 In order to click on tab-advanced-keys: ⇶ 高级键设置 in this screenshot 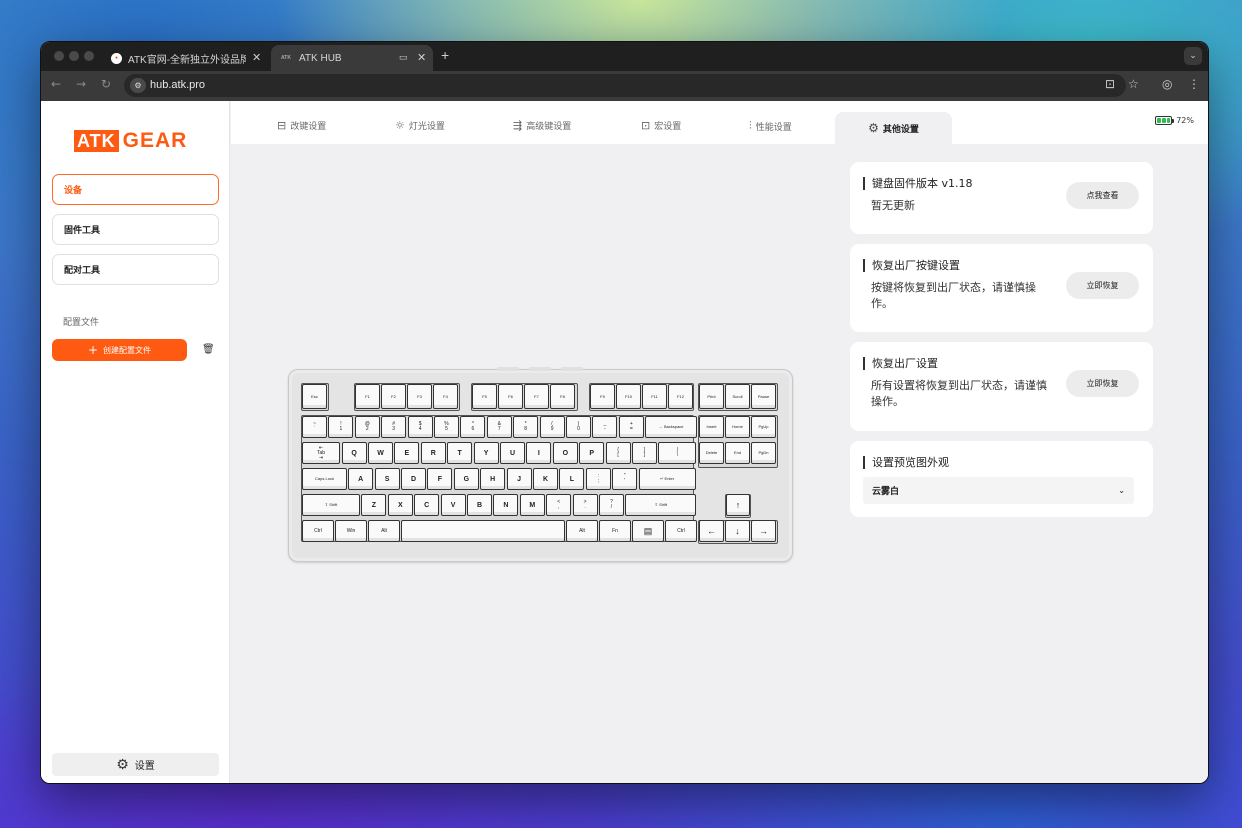, I will do `click(542, 125)`.